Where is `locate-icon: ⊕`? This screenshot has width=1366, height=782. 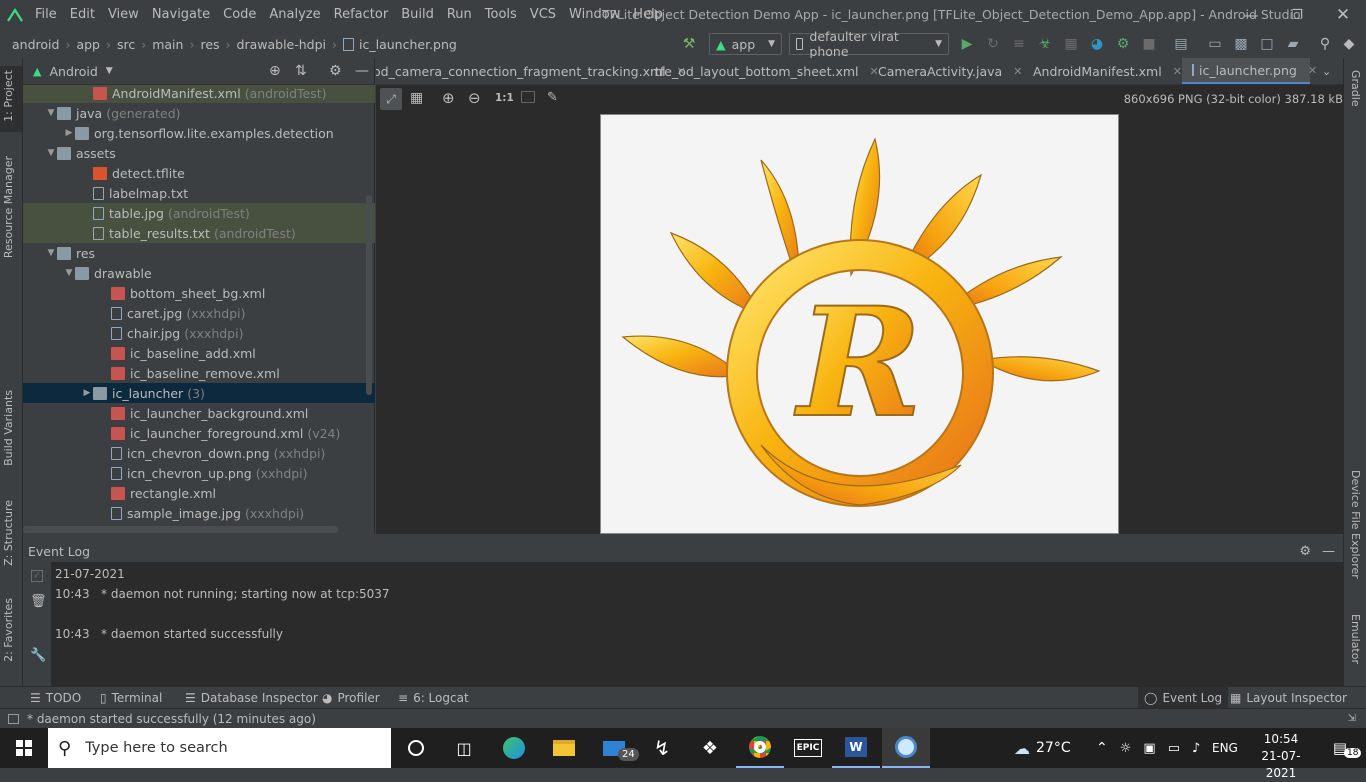
locate-icon: ⊕ is located at coordinates (275, 71).